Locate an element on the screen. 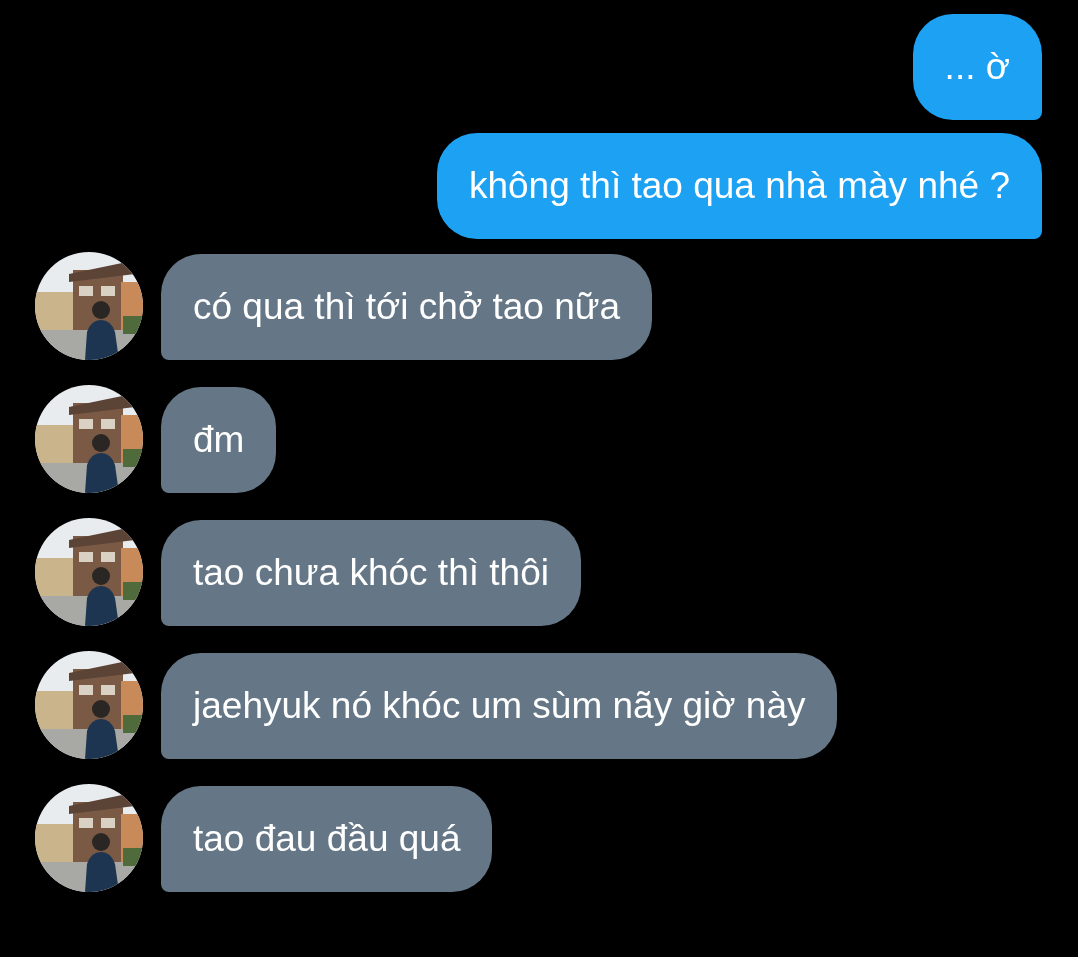 This screenshot has height=957, width=1078. received-message: có qua thì tới chở tao nữa is located at coordinates (407, 307).